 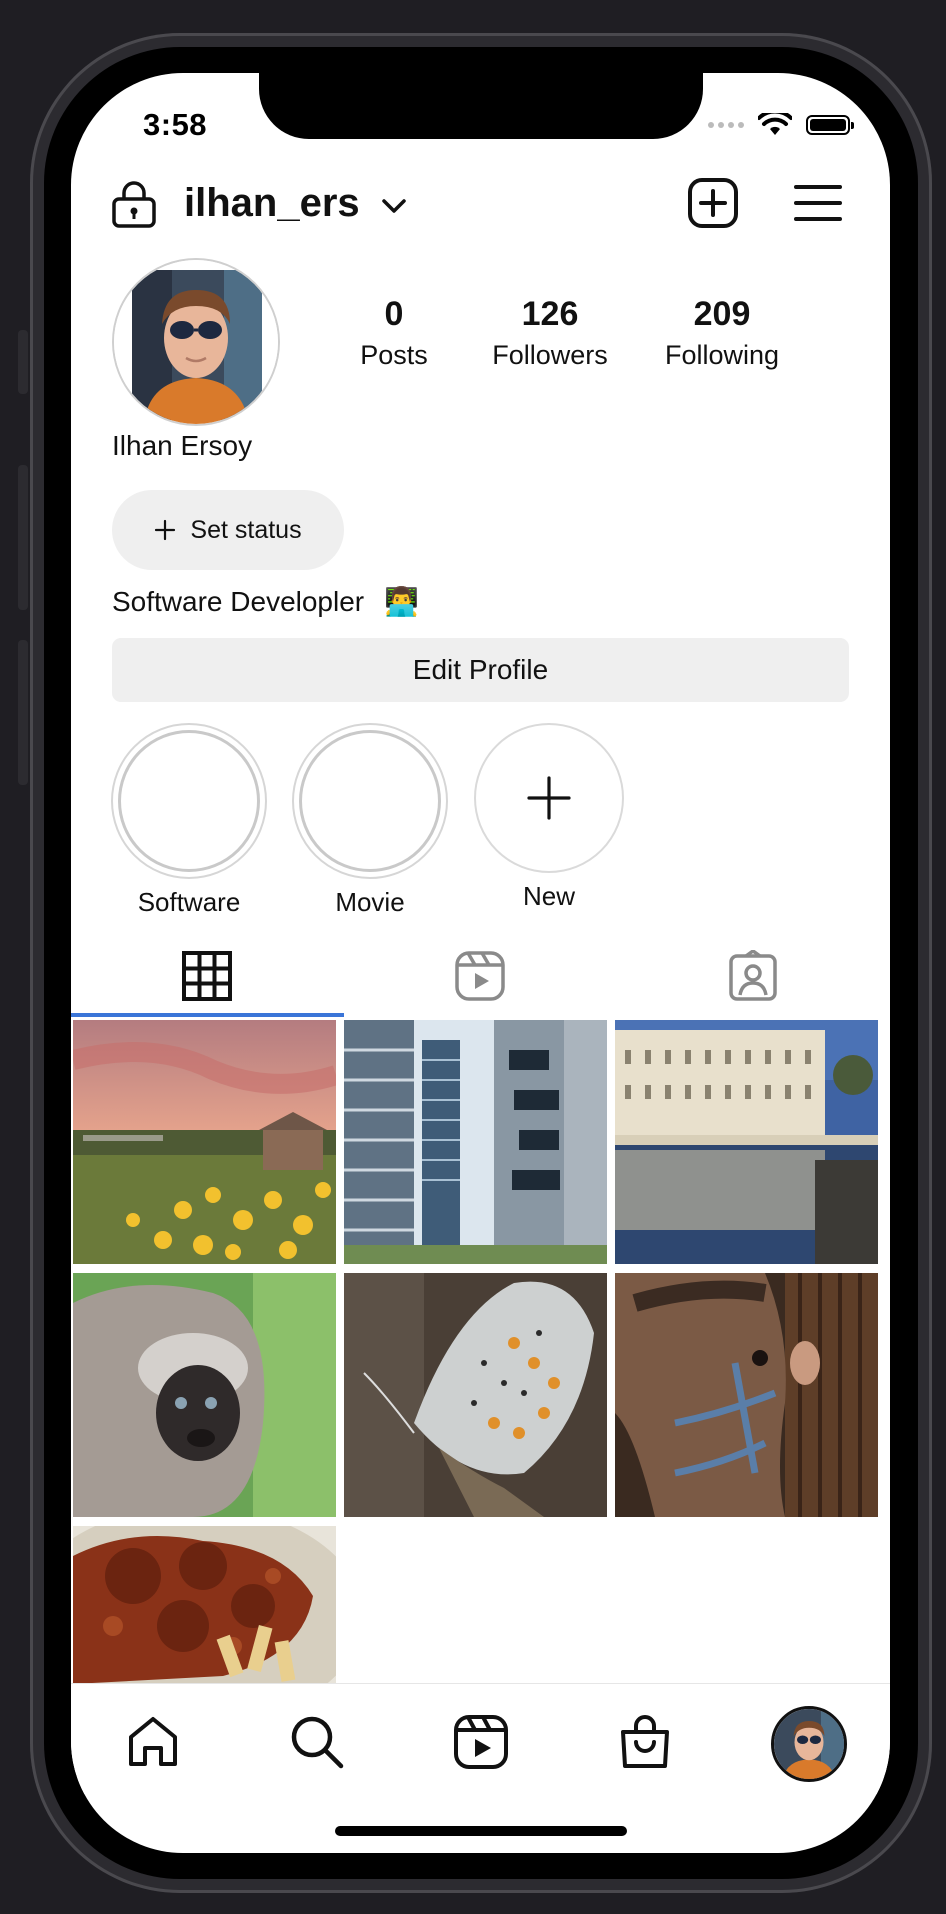 What do you see at coordinates (401, 601) in the screenshot?
I see `bio-emoji: 👨‍💻` at bounding box center [401, 601].